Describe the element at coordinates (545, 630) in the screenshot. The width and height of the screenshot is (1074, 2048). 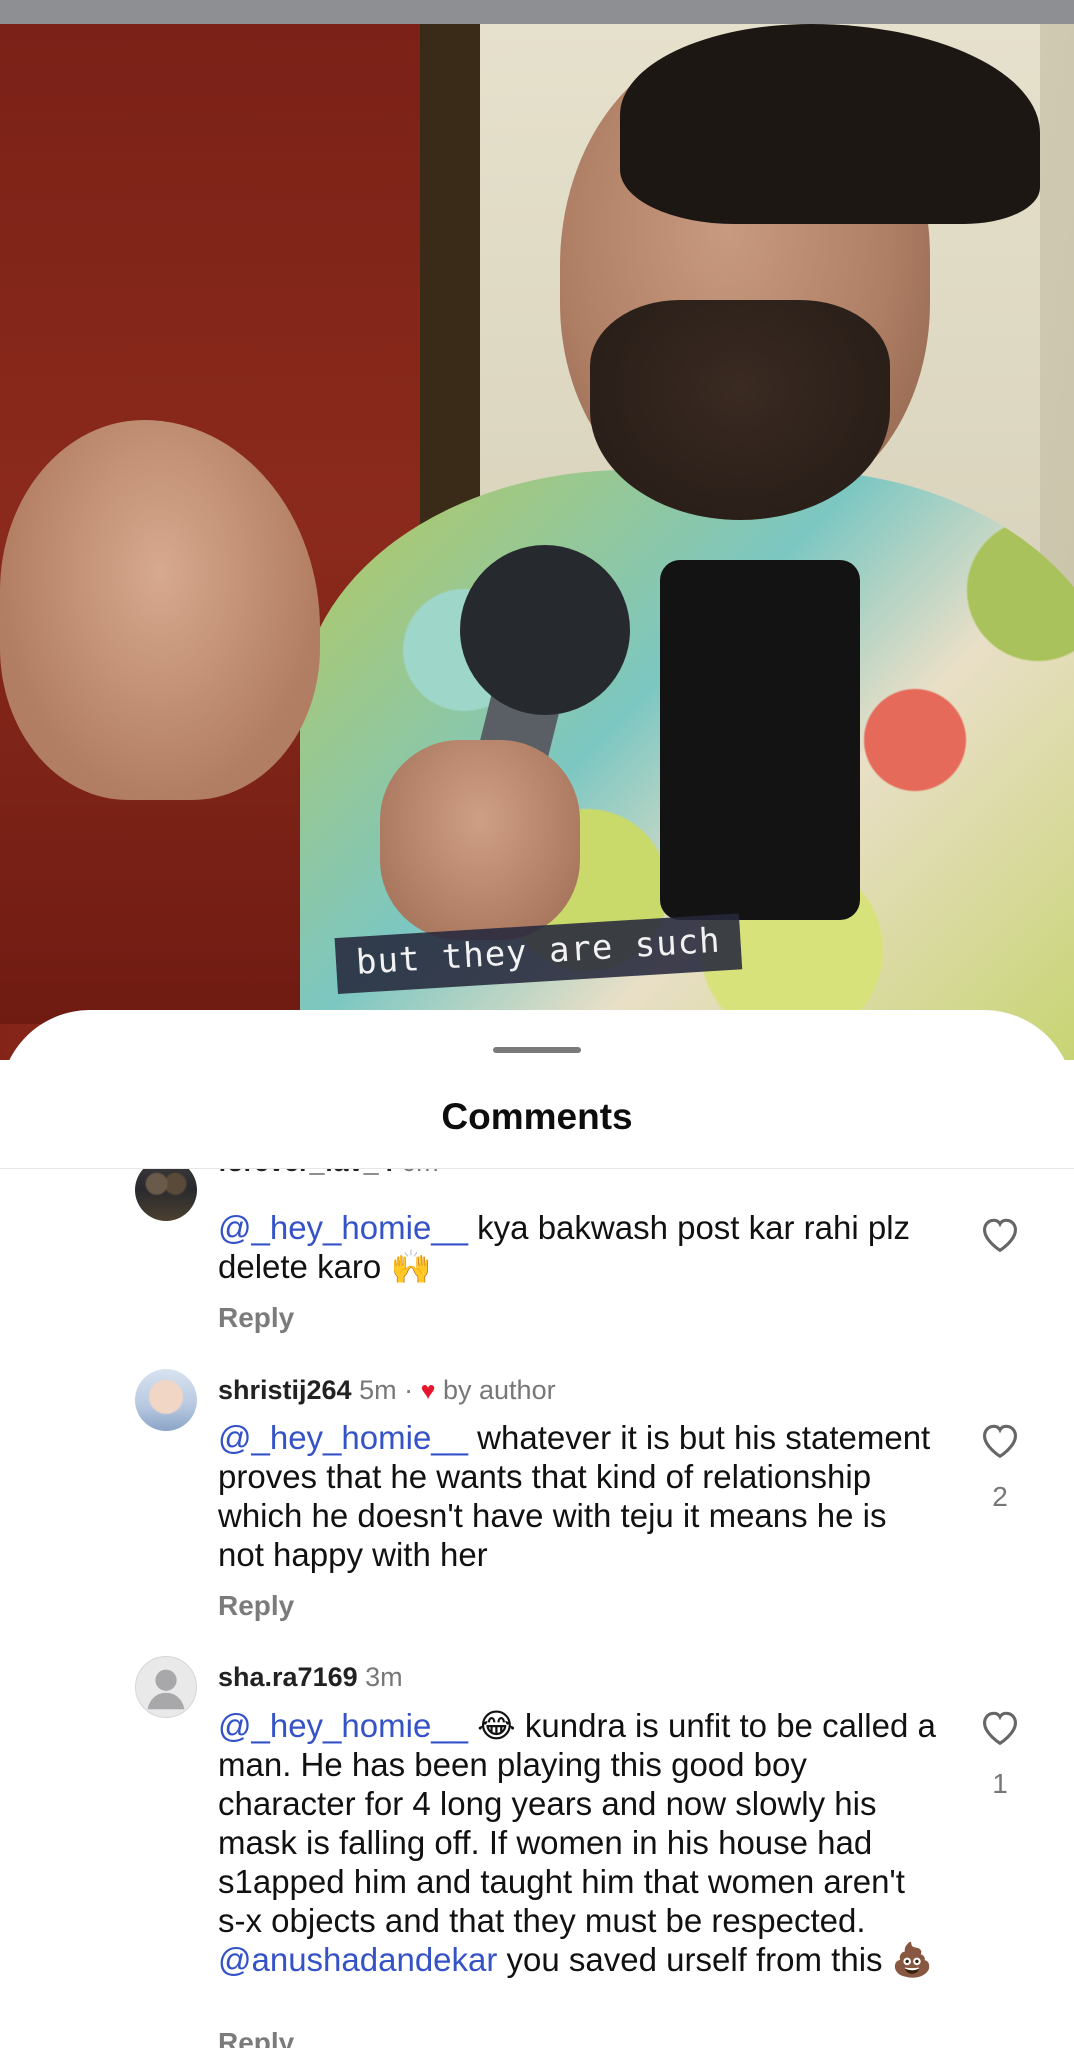
I see `microphone-head` at that location.